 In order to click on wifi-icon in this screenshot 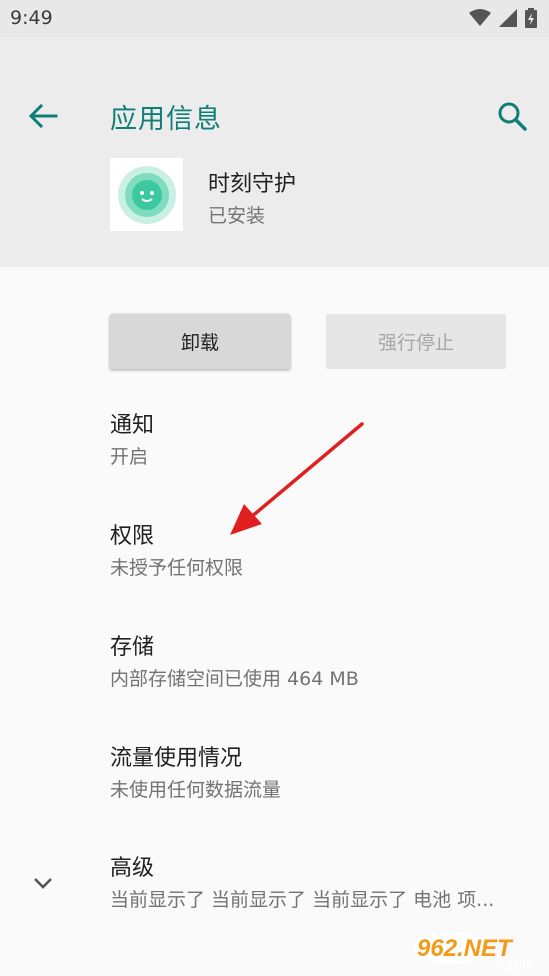, I will do `click(480, 17)`.